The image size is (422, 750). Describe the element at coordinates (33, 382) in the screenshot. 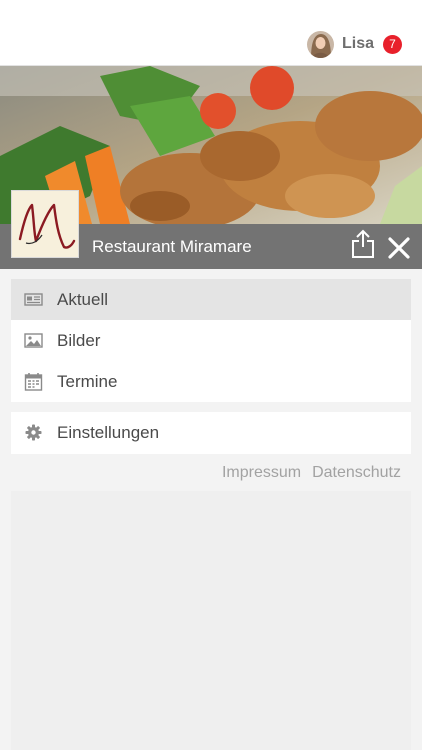

I see `calendar-icon` at that location.